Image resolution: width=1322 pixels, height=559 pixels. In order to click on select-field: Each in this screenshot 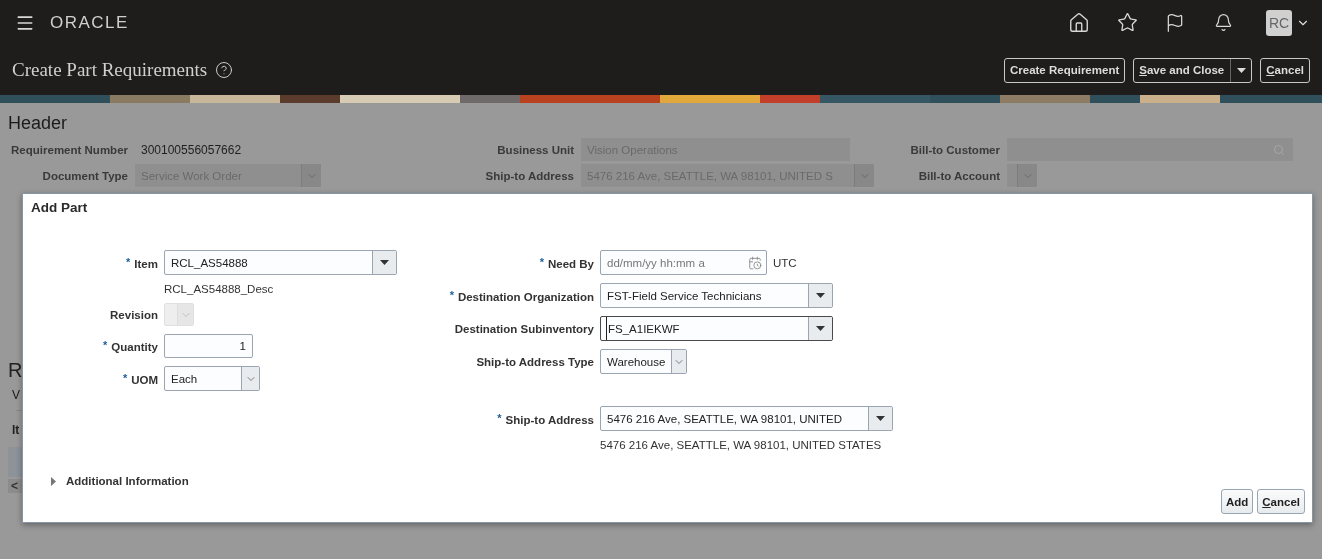, I will do `click(212, 378)`.